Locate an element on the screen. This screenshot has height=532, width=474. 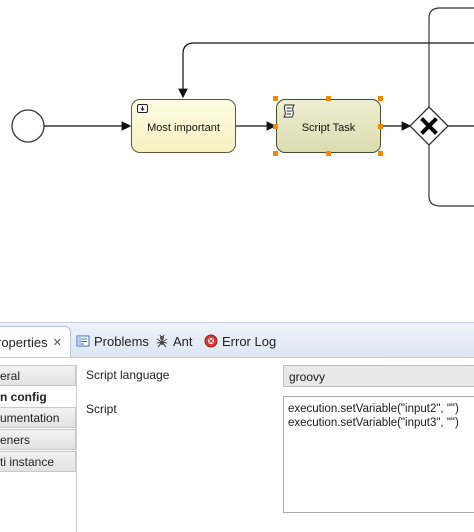
ant-icon is located at coordinates (162, 341).